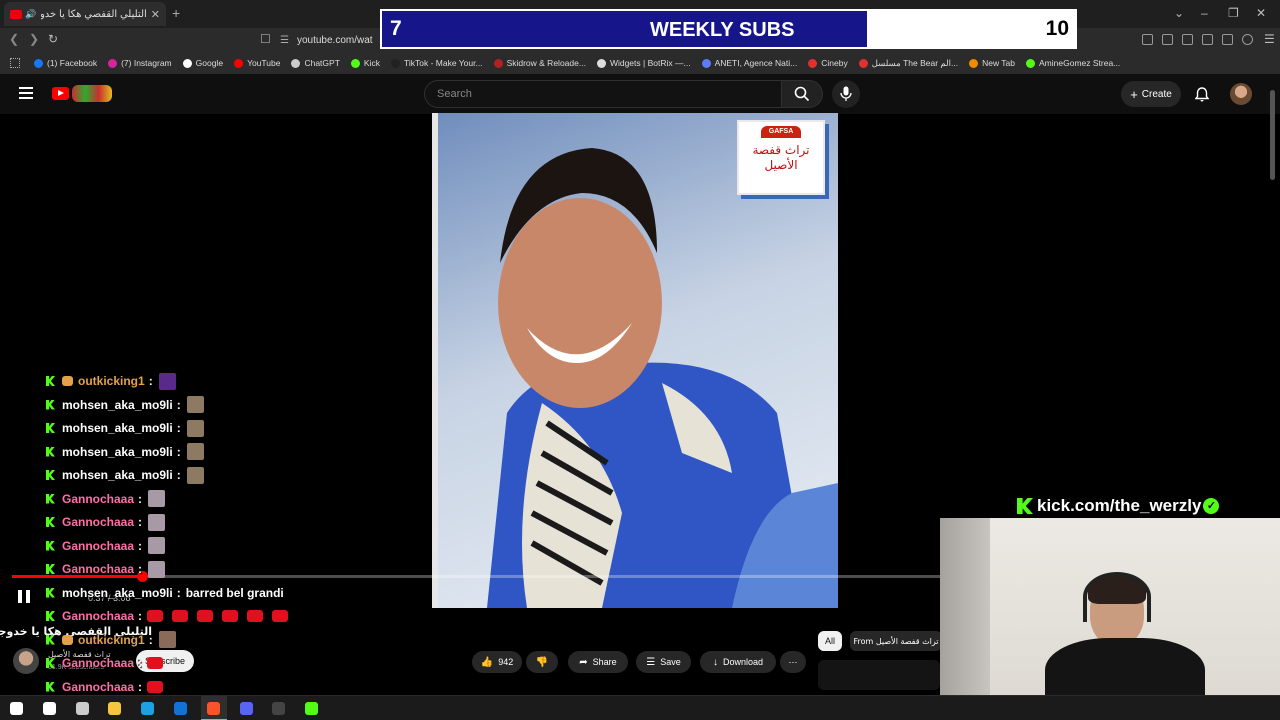 Image resolution: width=1280 pixels, height=720 pixels. Describe the element at coordinates (1147, 39) in the screenshot. I see `extension-icon` at that location.